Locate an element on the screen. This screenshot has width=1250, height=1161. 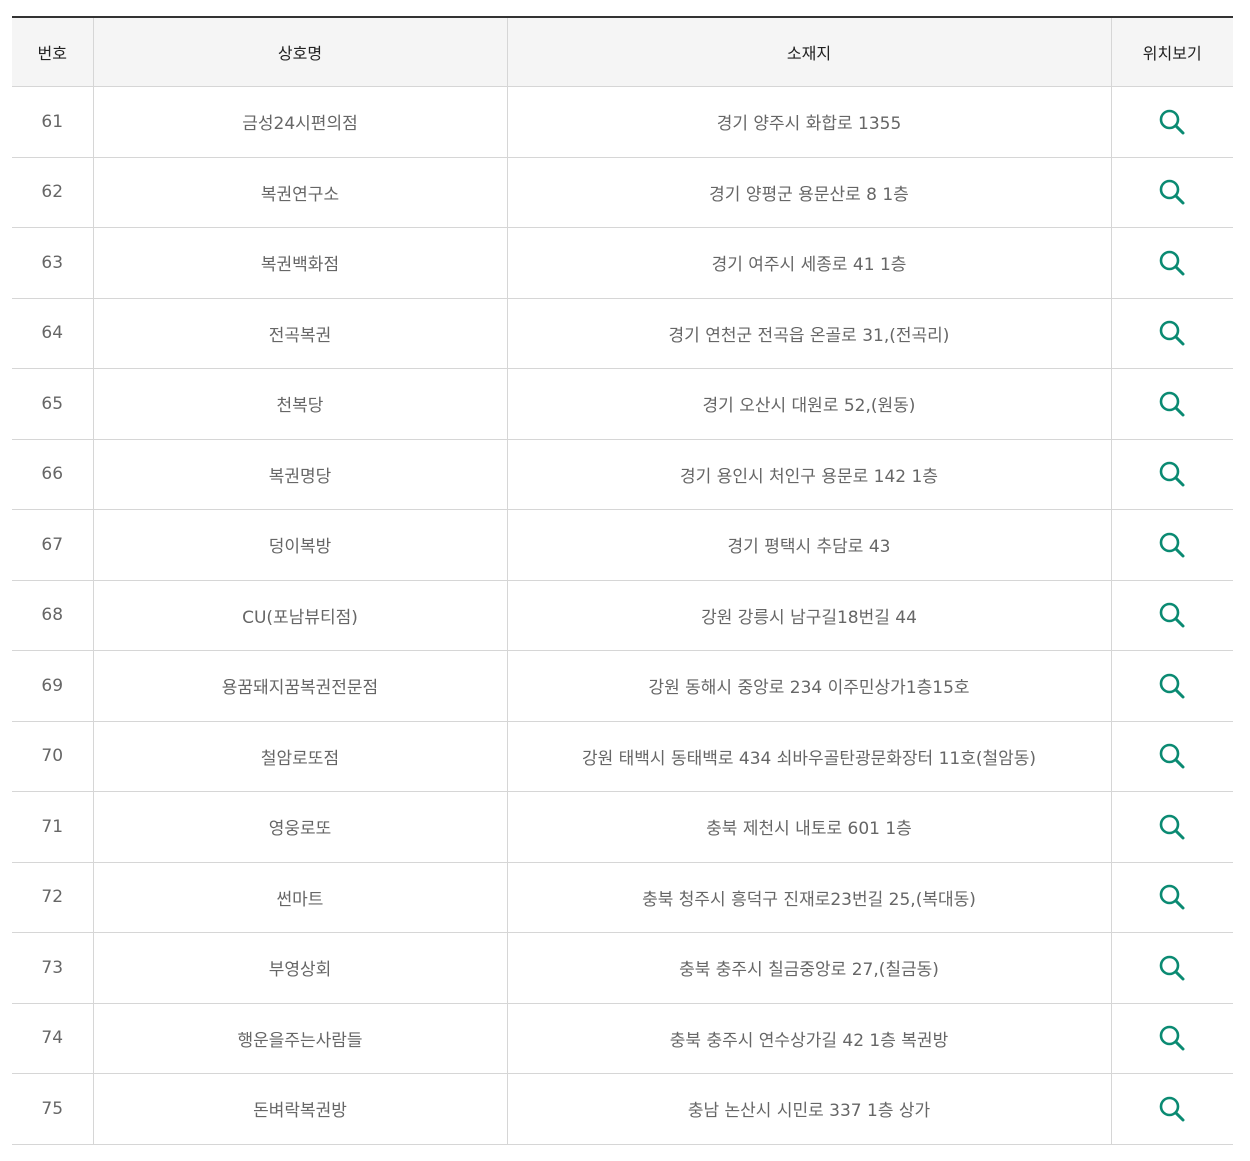
row-address: 경기 여주시 세종로 41 1층 is located at coordinates (809, 263).